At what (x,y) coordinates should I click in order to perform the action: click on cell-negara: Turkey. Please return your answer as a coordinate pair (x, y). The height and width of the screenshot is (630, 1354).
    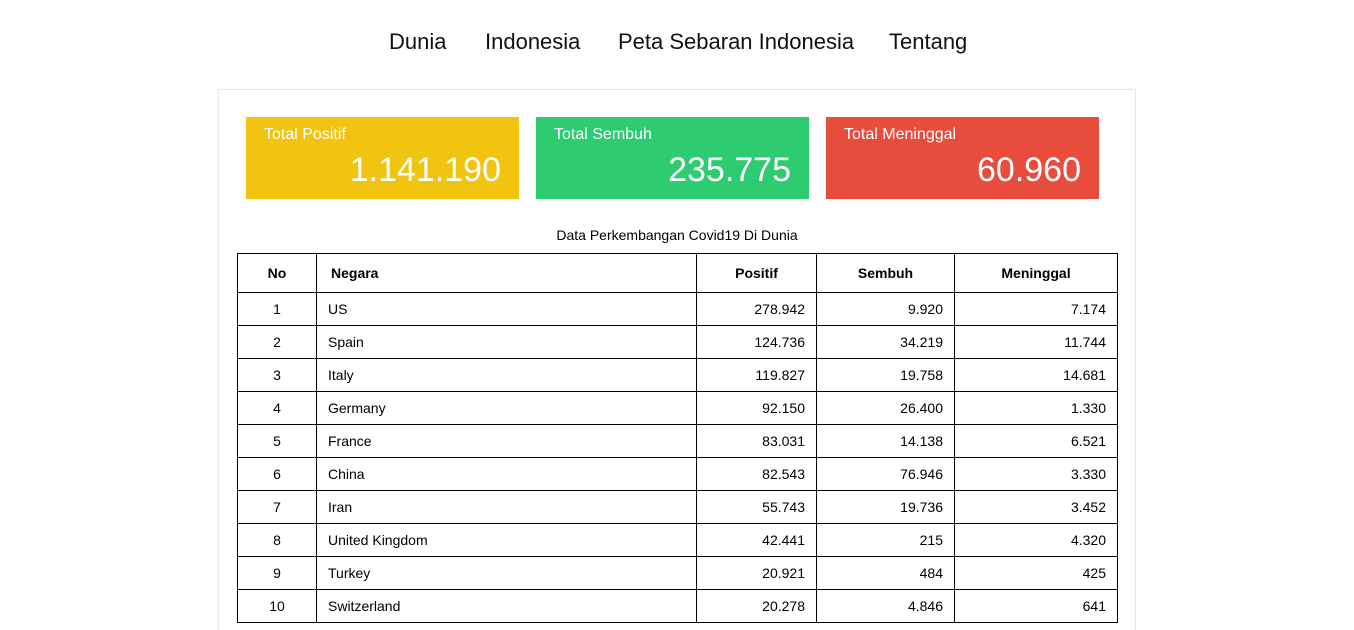
    Looking at the image, I should click on (506, 573).